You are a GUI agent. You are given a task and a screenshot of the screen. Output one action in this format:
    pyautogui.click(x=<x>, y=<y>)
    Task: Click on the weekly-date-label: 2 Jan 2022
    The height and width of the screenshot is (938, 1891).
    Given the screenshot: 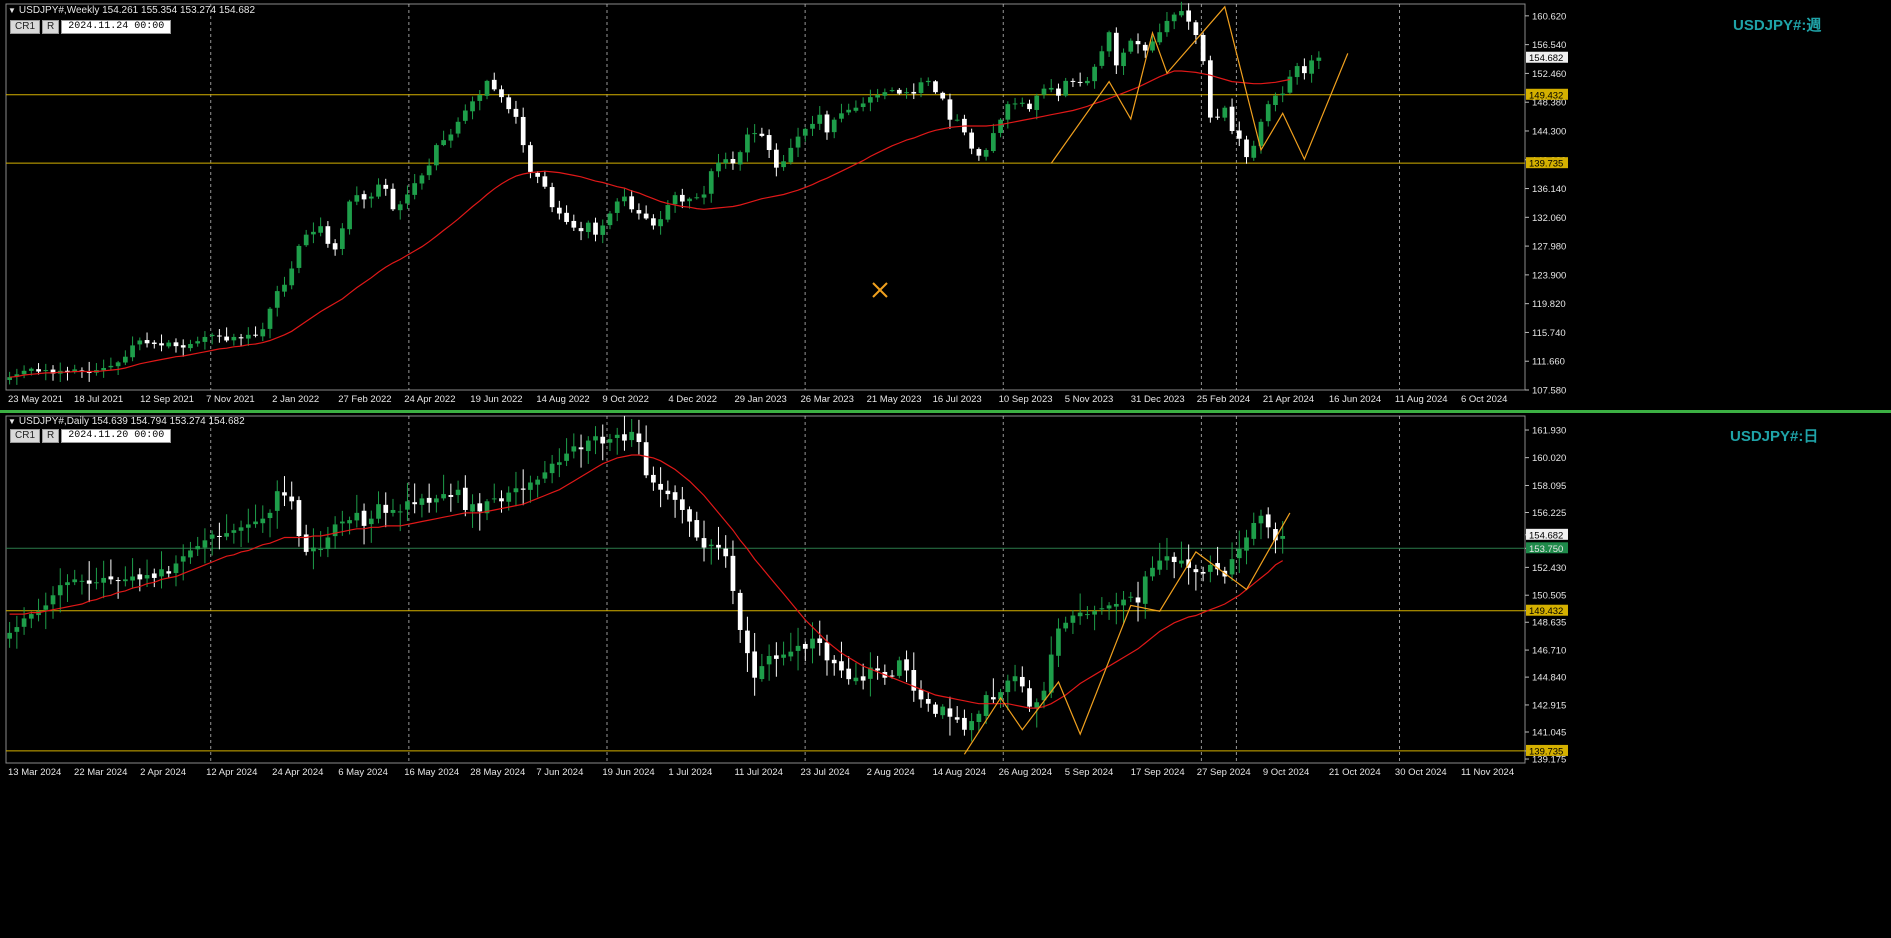 What is the action you would take?
    pyautogui.click(x=295, y=399)
    